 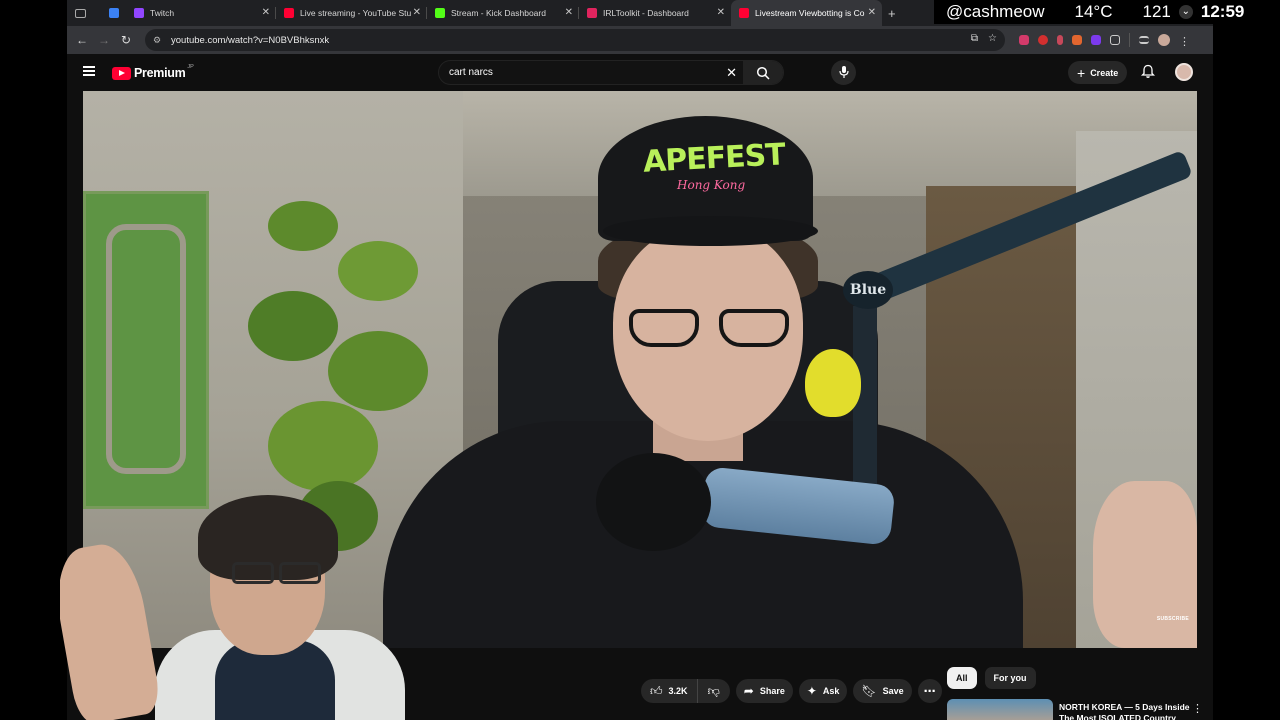 I want to click on sparkle-icon: ✦, so click(x=811, y=691).